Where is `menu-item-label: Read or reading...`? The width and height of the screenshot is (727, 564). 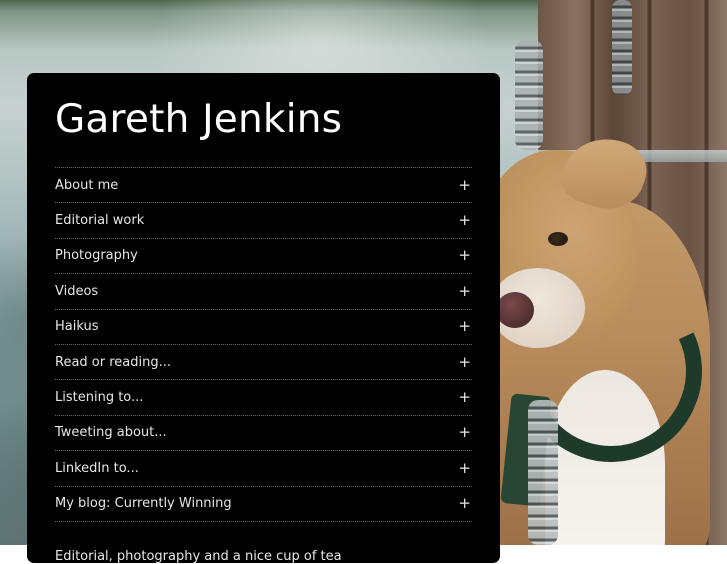 menu-item-label: Read or reading... is located at coordinates (113, 362).